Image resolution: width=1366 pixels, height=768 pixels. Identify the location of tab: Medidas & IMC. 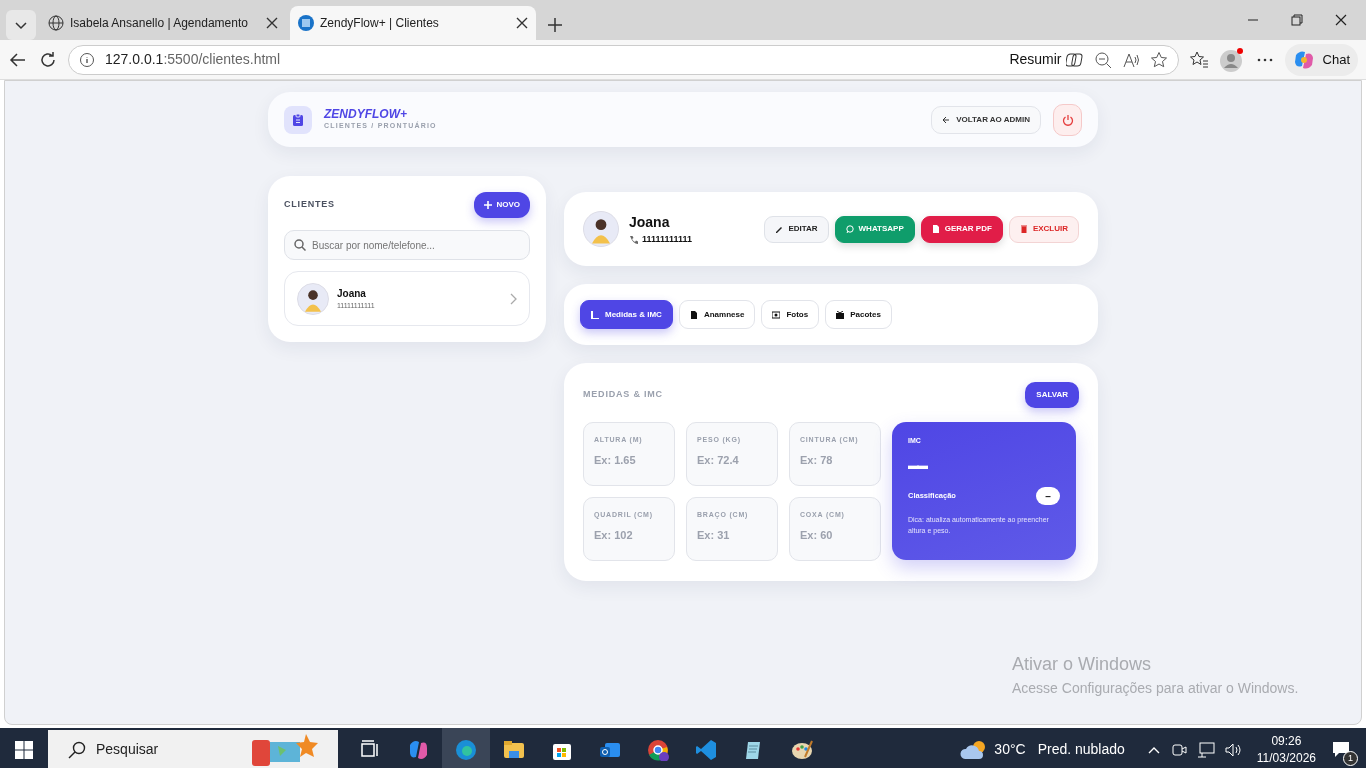
(626, 314).